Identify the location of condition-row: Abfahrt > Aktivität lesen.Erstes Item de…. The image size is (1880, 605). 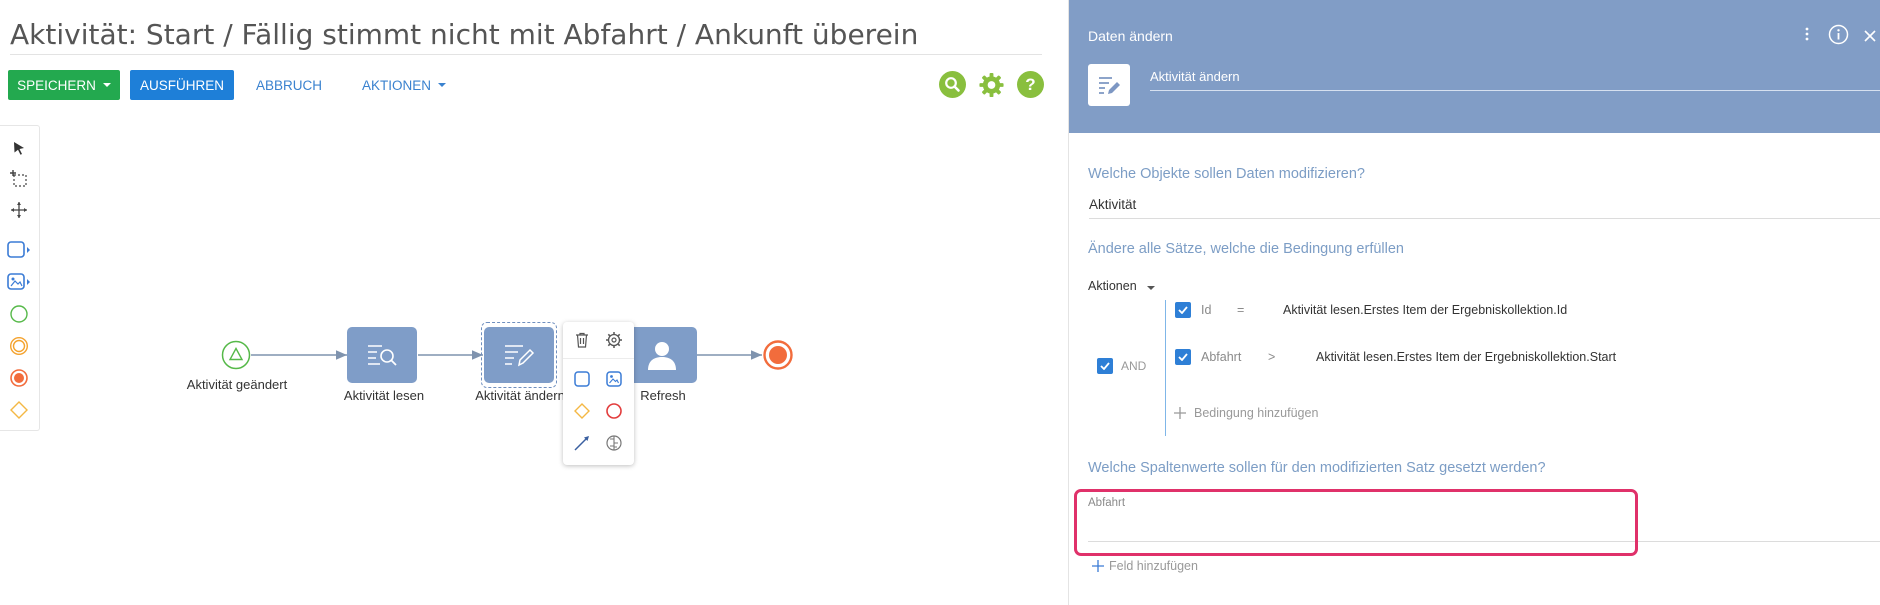
(1395, 357).